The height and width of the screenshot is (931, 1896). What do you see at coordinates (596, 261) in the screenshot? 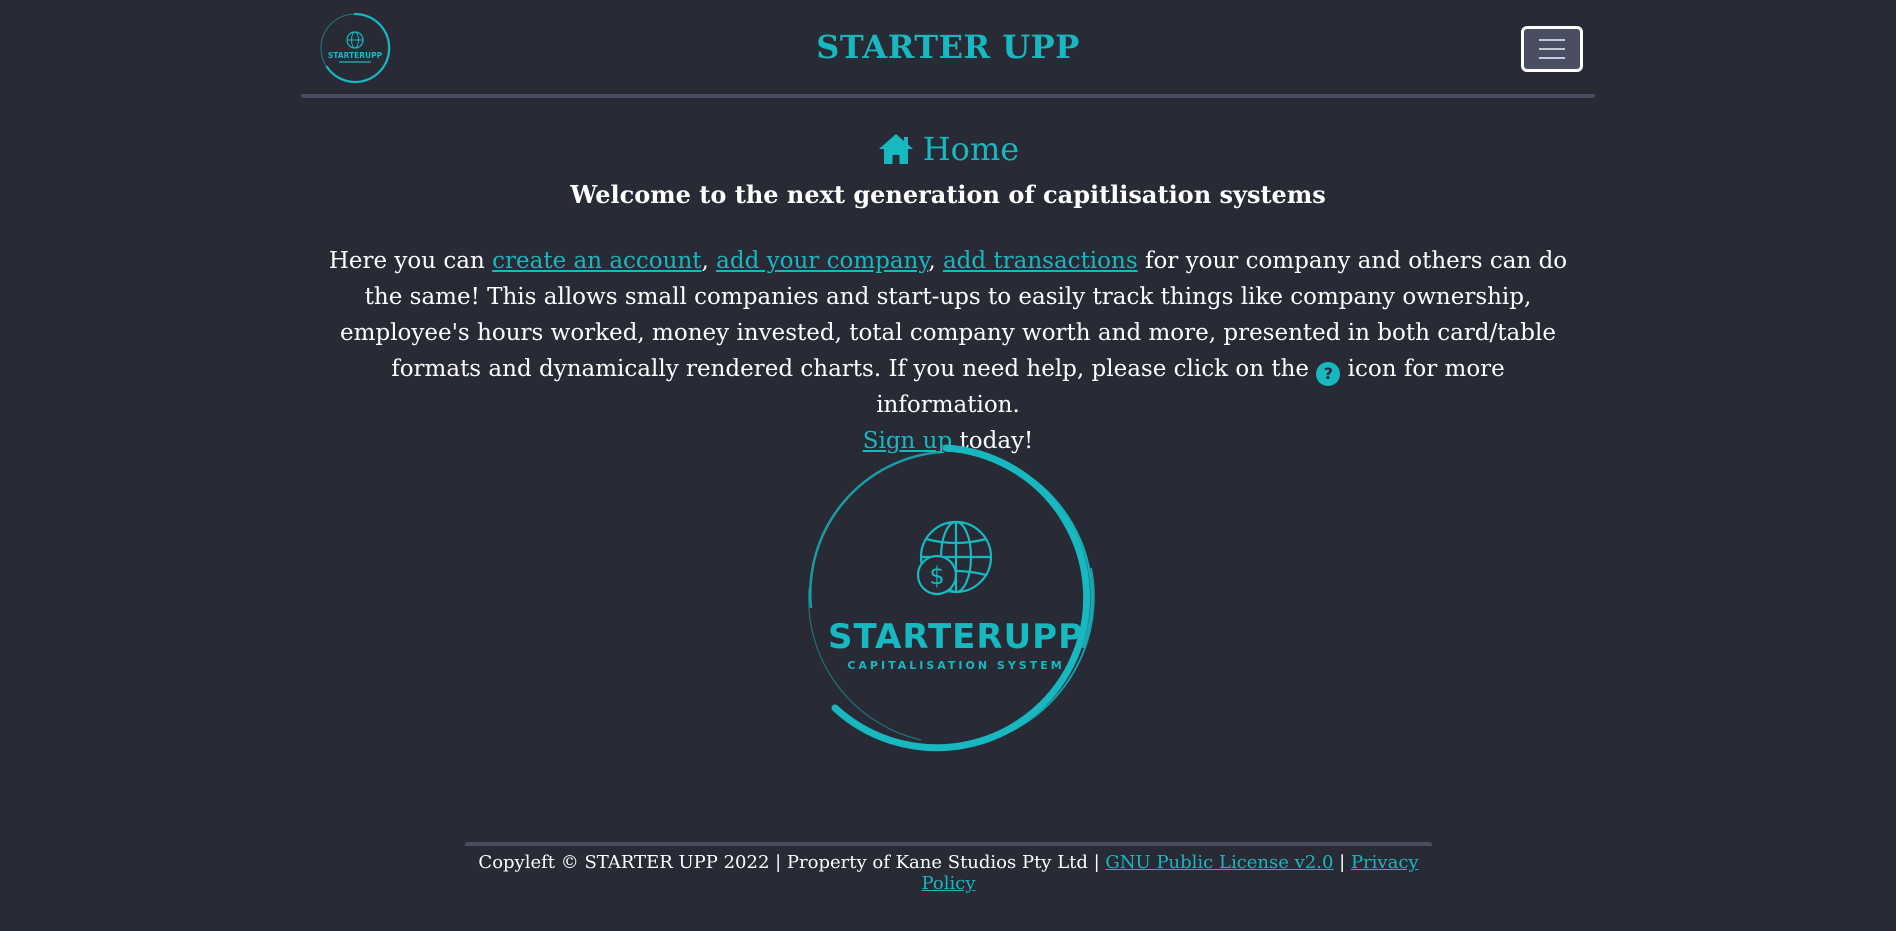
I see `create-account-link: create an account` at bounding box center [596, 261].